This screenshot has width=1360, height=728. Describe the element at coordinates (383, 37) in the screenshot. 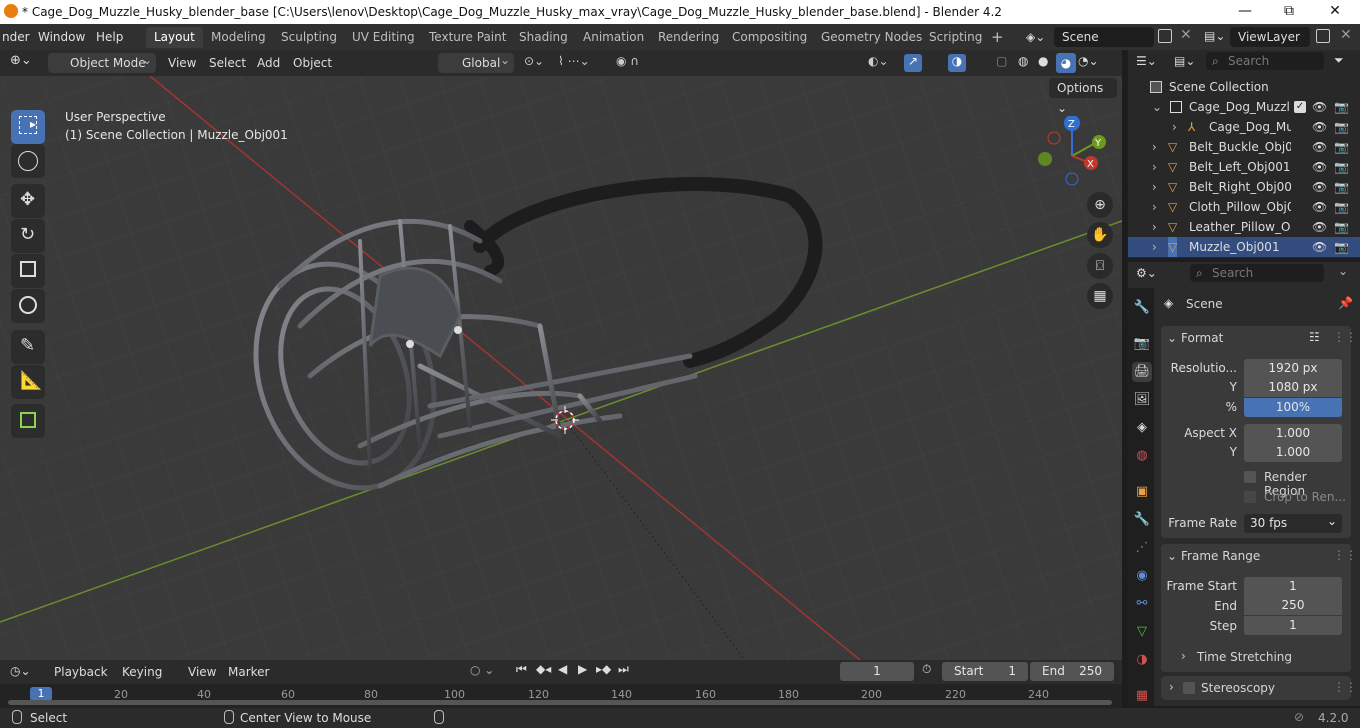

I see `tab-uv-editing: UV Editing` at that location.